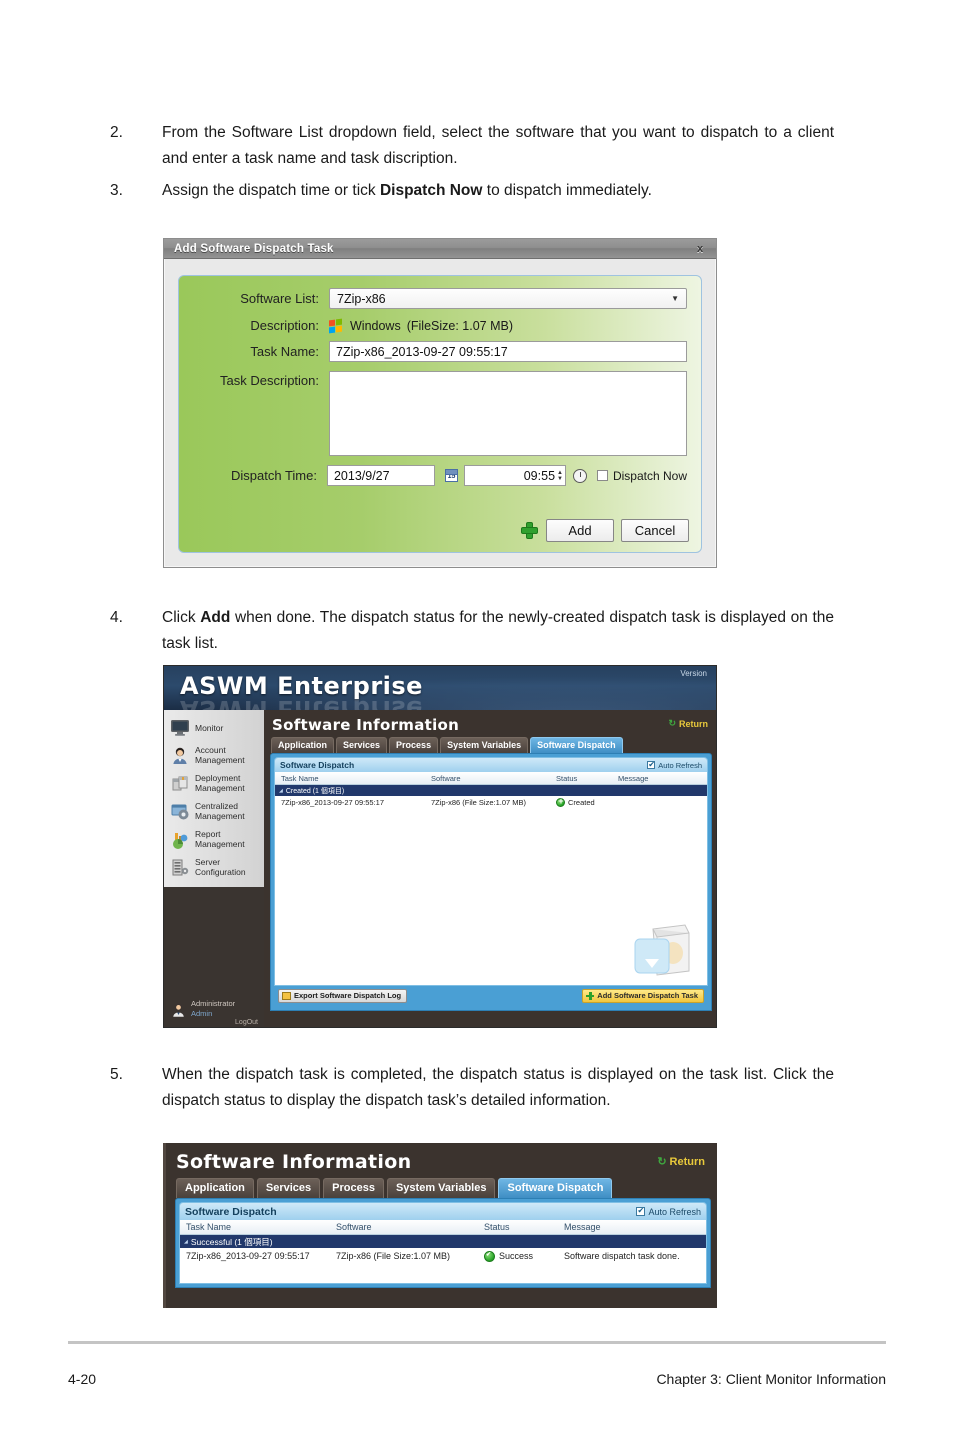 The image size is (954, 1438). I want to click on task-name-input: 7Zip-x86_2013-09-27 09:55:17, so click(508, 351).